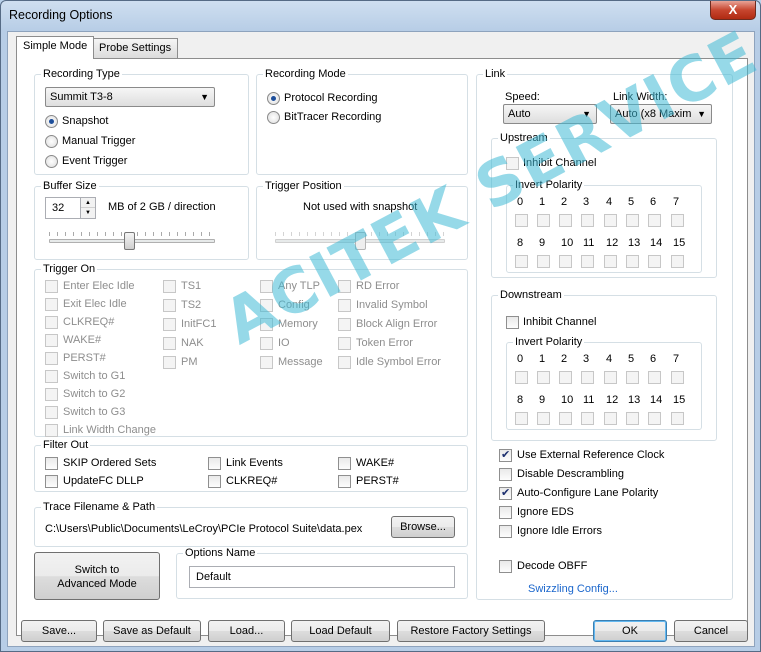 This screenshot has width=761, height=652. What do you see at coordinates (565, 418) in the screenshot?
I see `downstream-lane-10-checkbox` at bounding box center [565, 418].